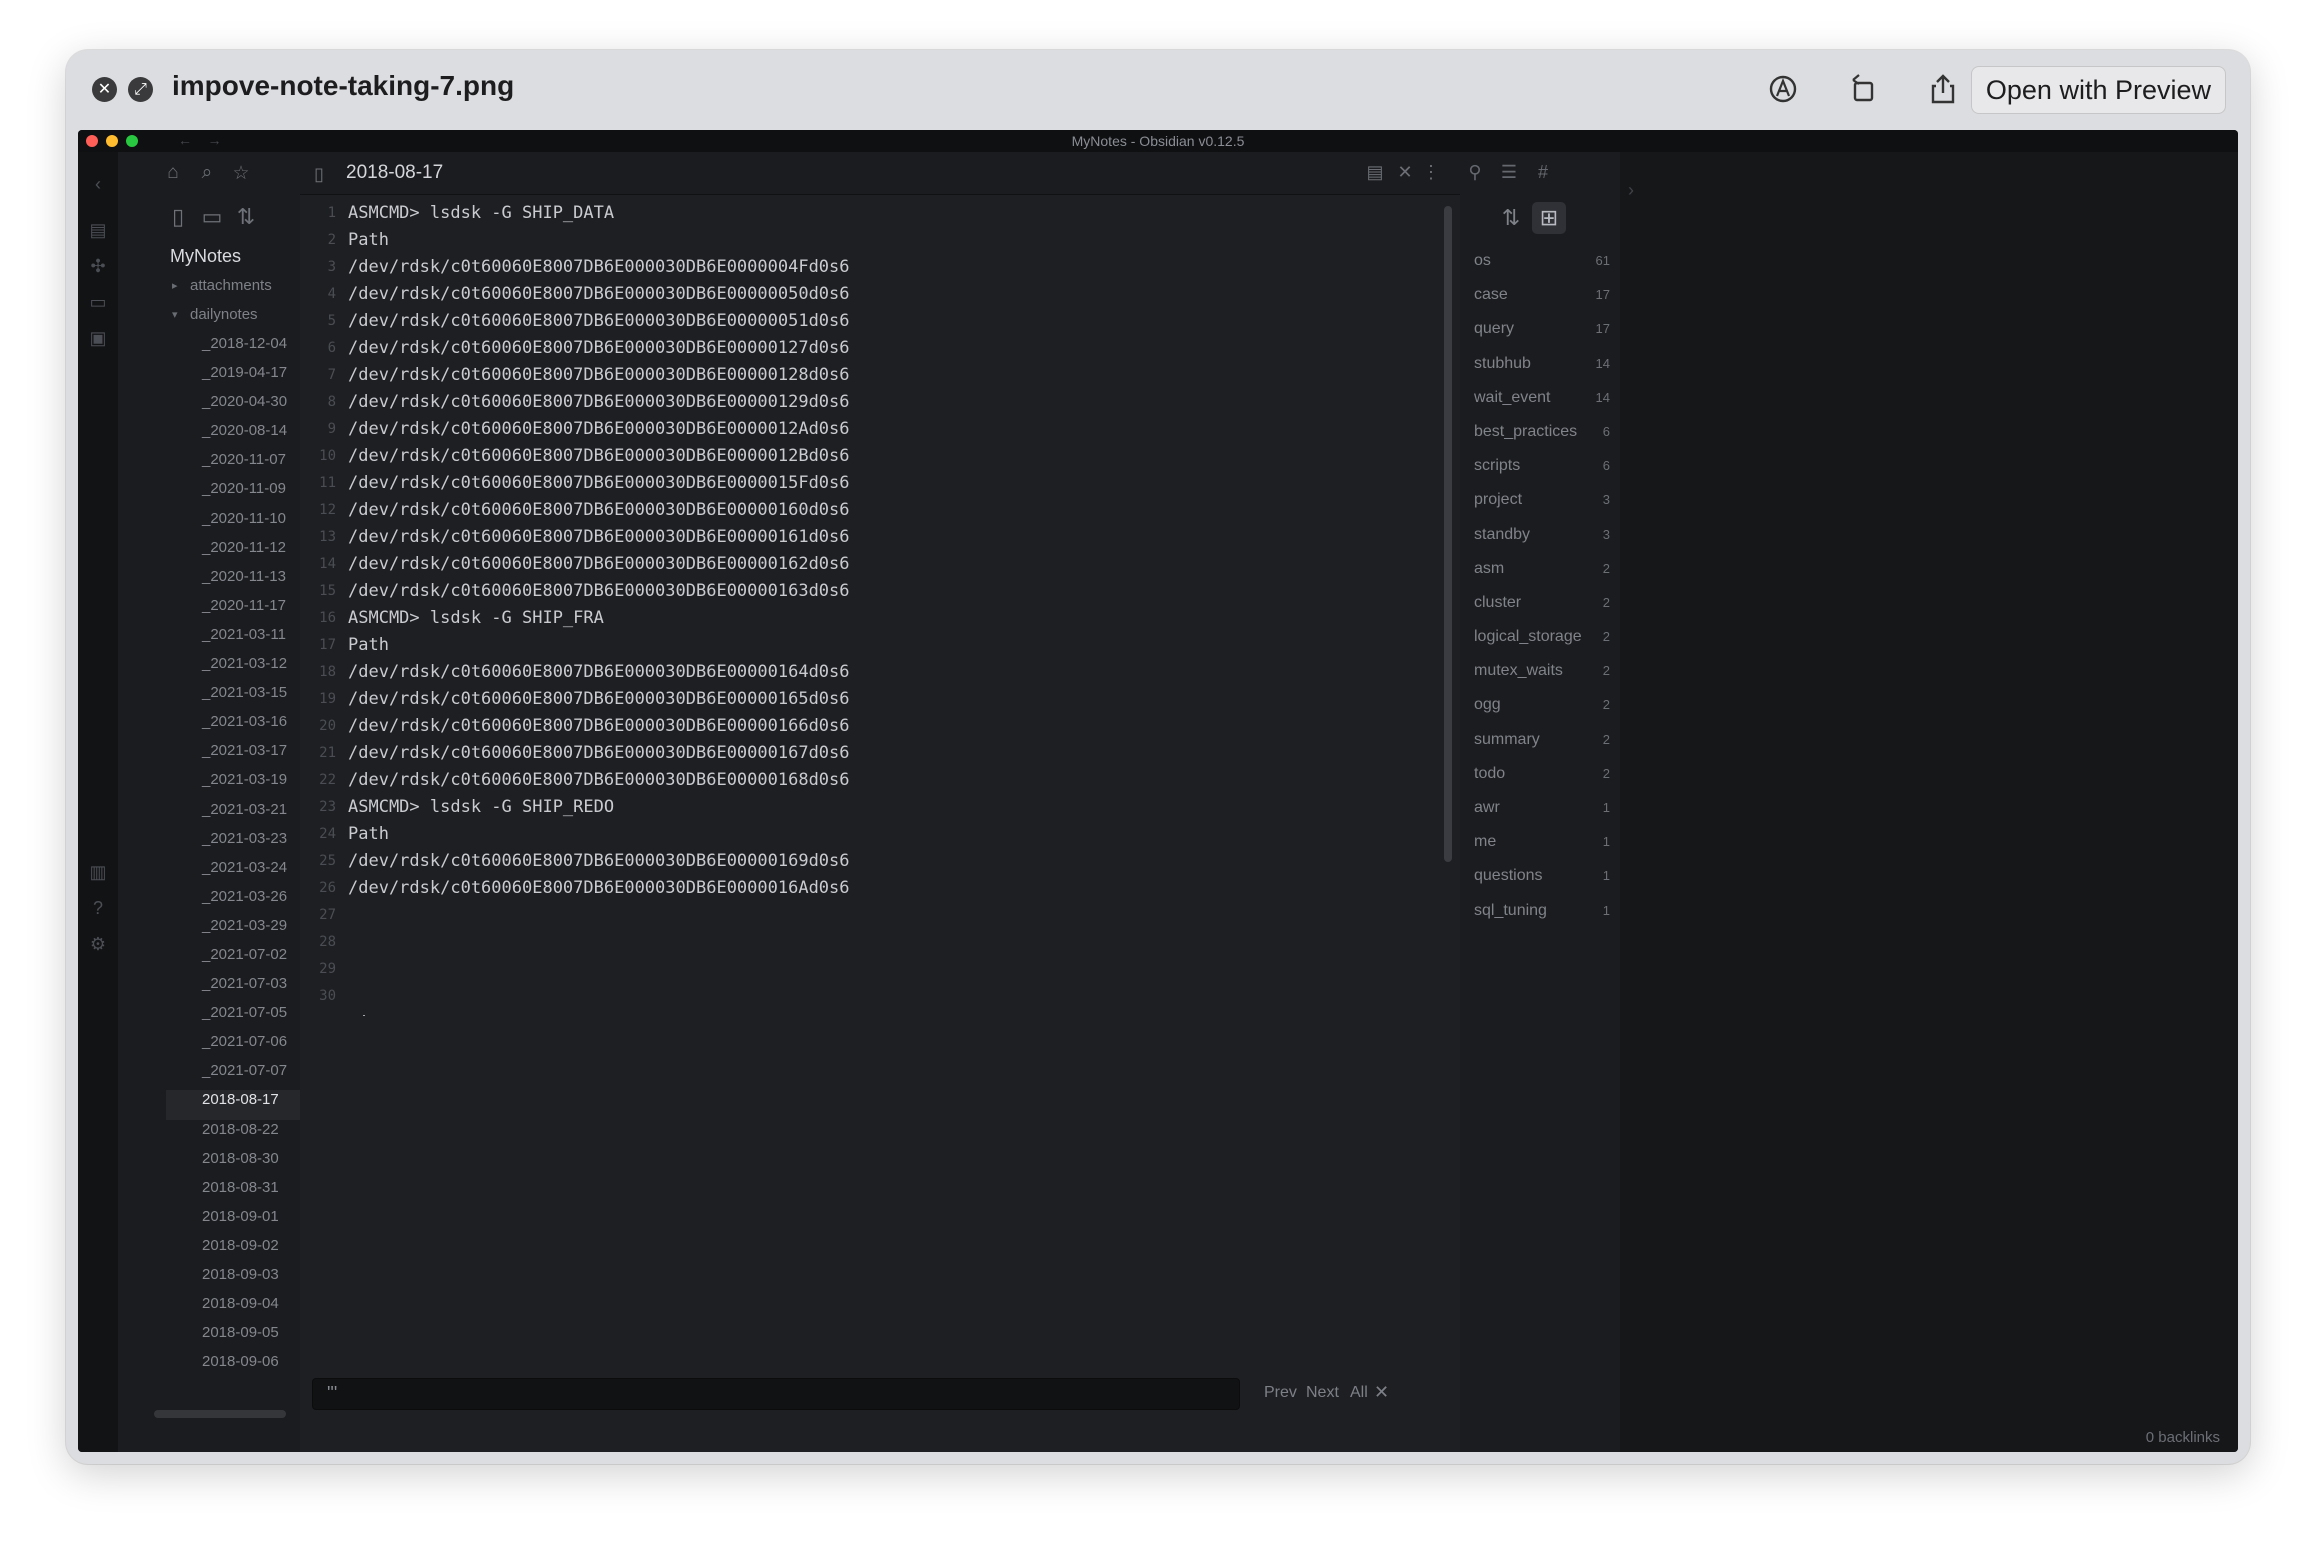  Describe the element at coordinates (104, 89) in the screenshot. I see `close-icon: ✕` at that location.